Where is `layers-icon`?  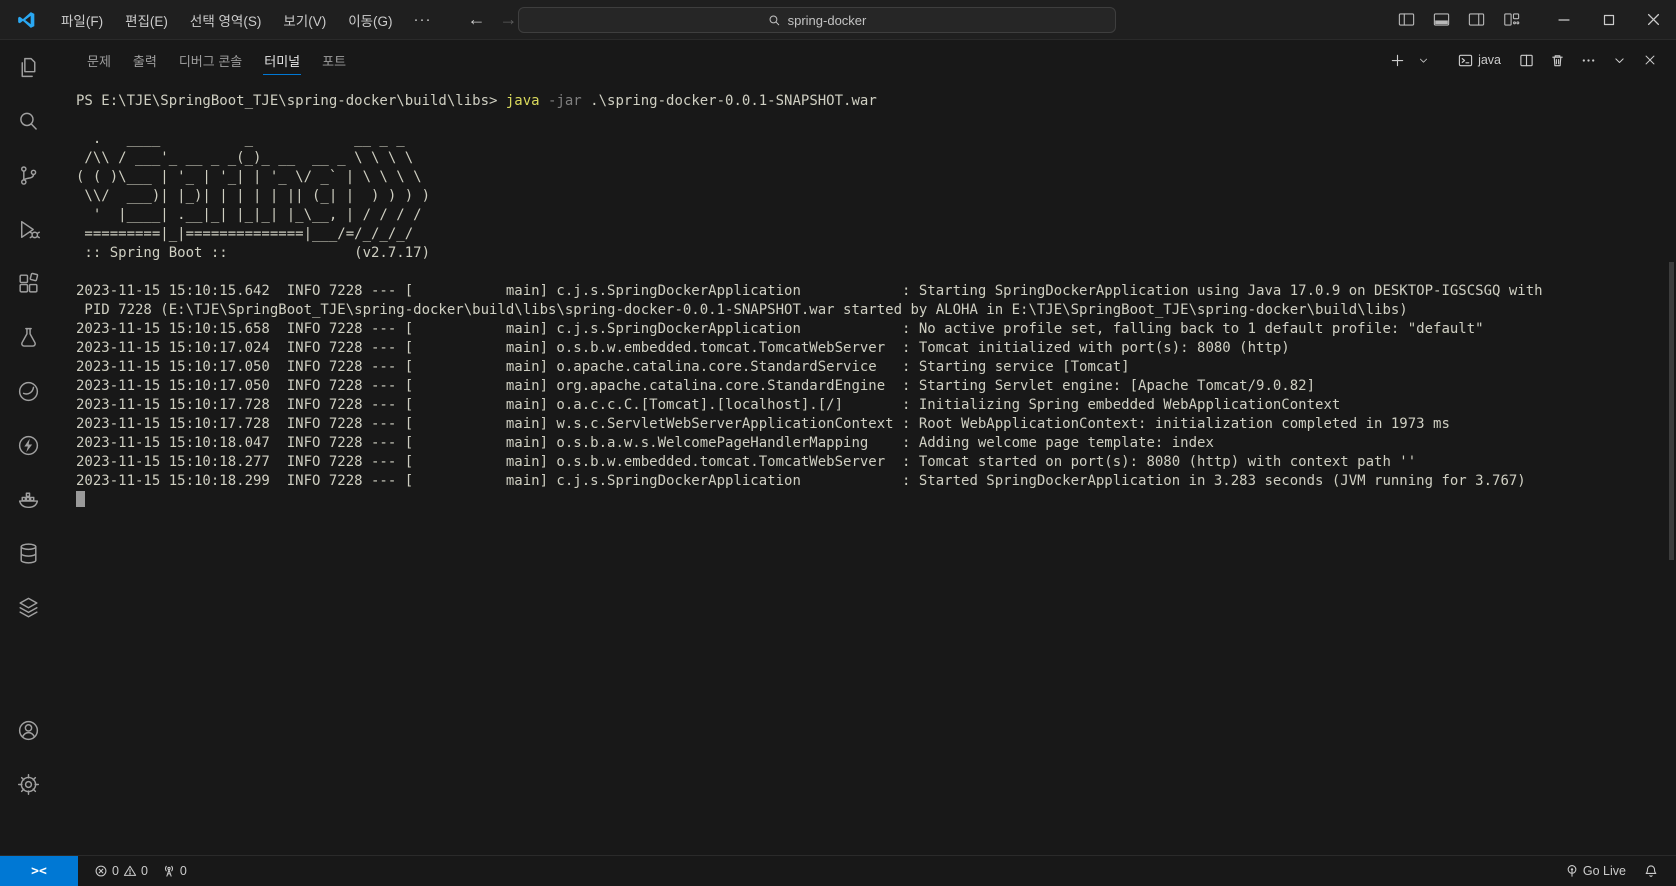 layers-icon is located at coordinates (28, 607).